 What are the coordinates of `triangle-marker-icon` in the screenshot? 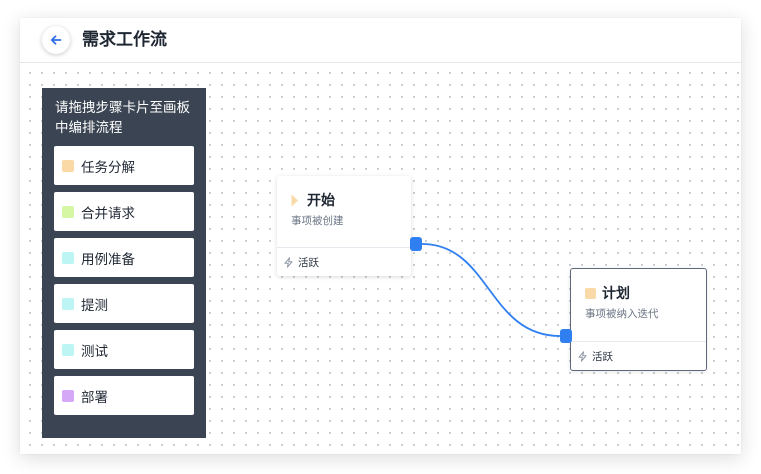 It's located at (294, 200).